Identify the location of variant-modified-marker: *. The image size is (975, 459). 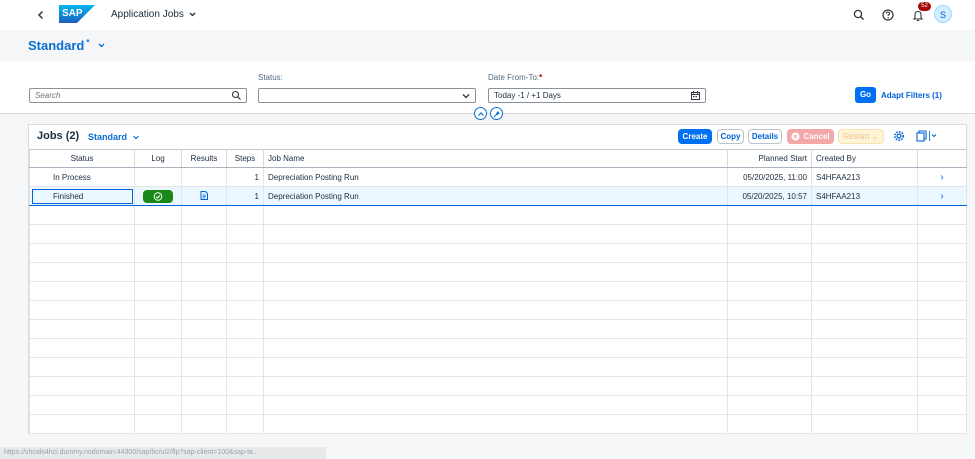
(88, 42).